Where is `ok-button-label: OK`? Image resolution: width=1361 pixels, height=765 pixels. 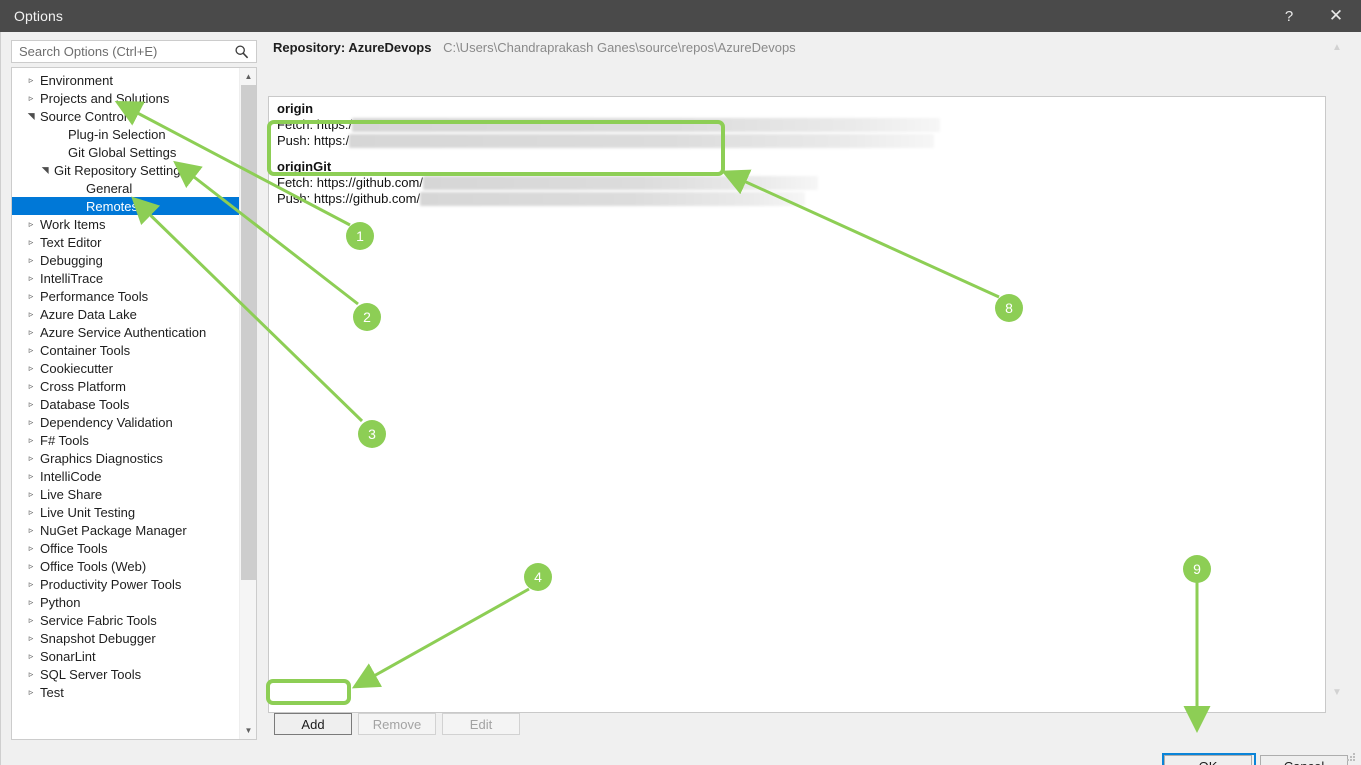
ok-button-label: OK is located at coordinates (1208, 762).